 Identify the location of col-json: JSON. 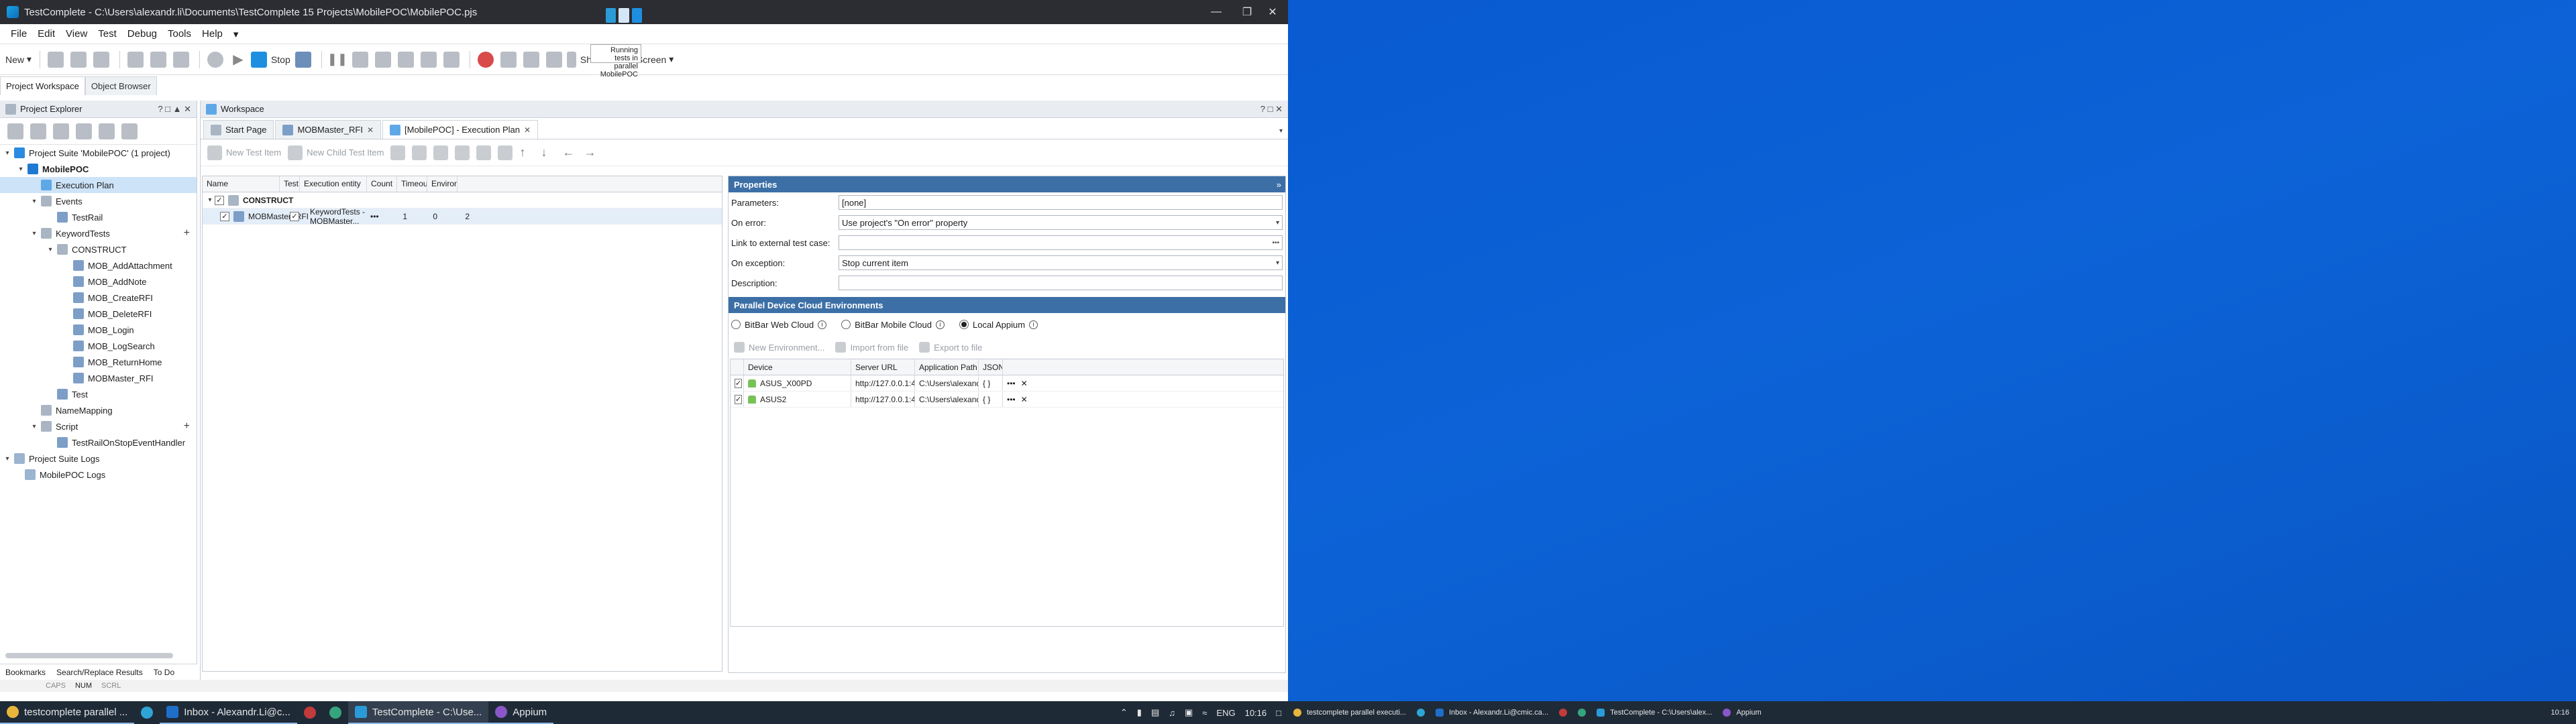
(991, 367).